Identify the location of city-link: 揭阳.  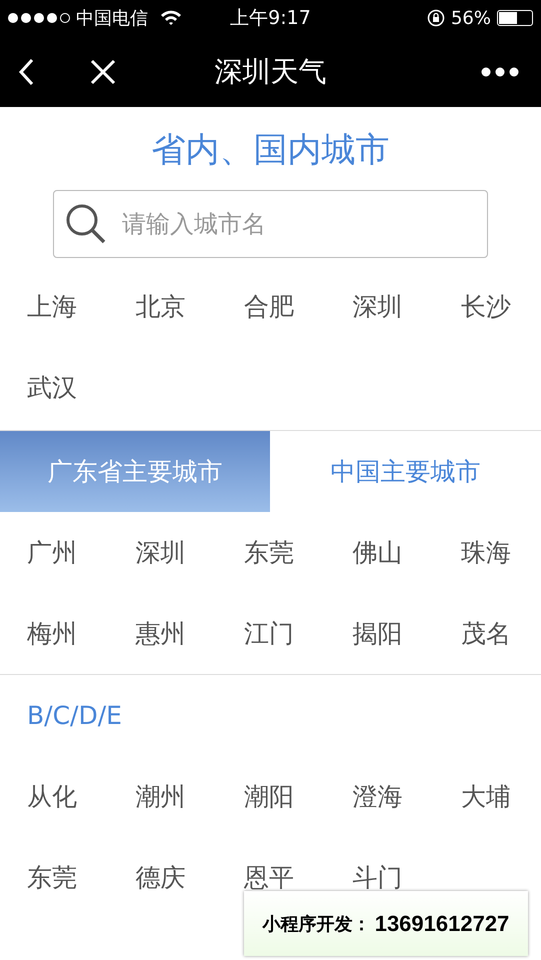
(377, 633).